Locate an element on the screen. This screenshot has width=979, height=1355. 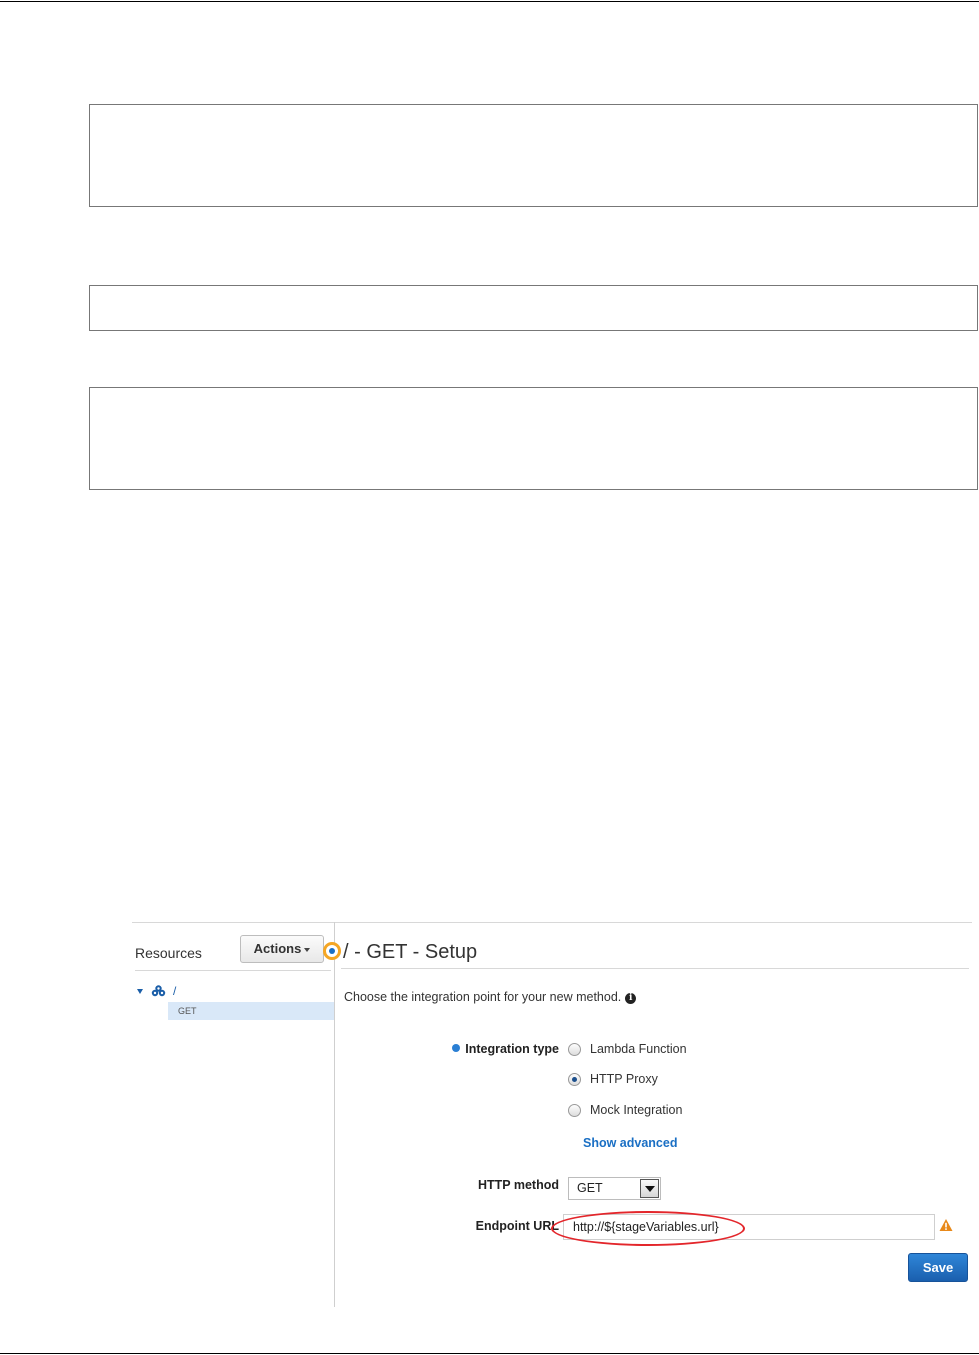
radio-label: Lambda Function is located at coordinates (638, 1049).